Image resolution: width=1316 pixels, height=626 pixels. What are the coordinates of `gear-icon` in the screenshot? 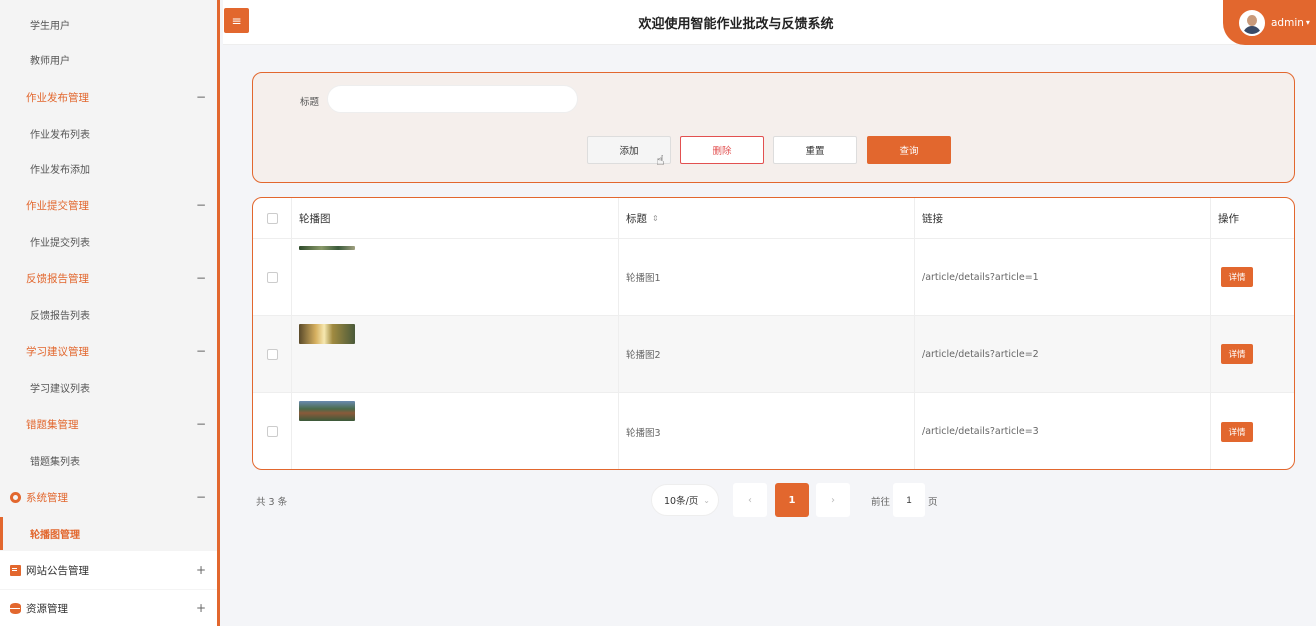 It's located at (15, 497).